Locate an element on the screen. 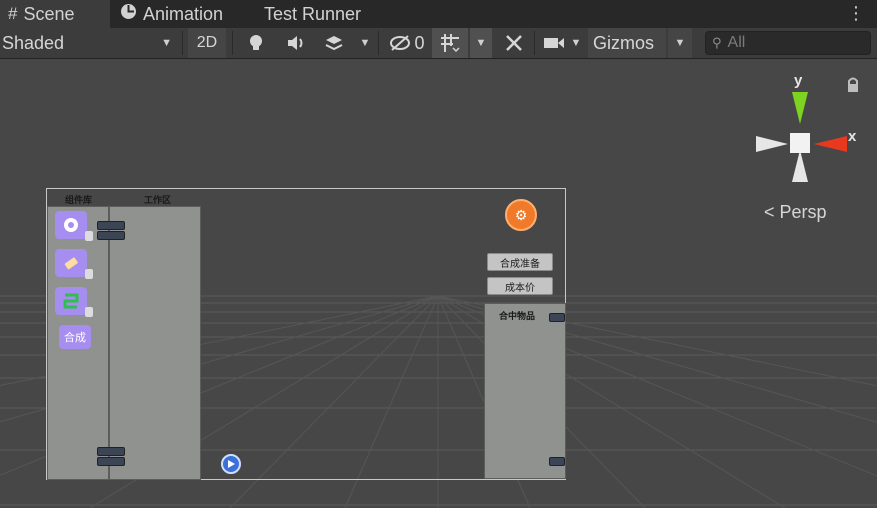 The image size is (877, 508). camera-icon is located at coordinates (554, 43).